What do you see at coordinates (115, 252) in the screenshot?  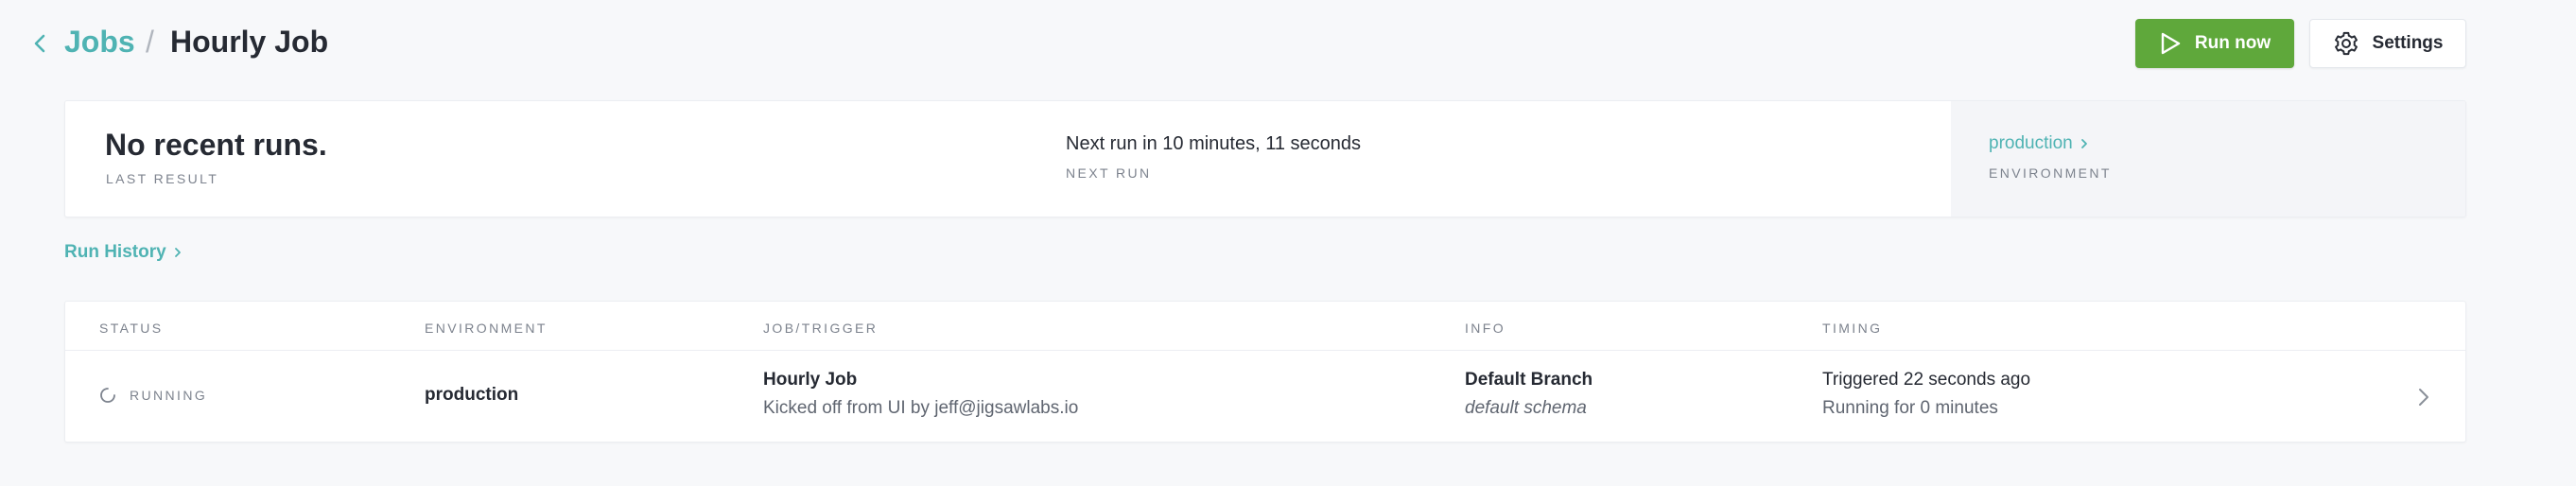 I see `run-history-label: Run History` at bounding box center [115, 252].